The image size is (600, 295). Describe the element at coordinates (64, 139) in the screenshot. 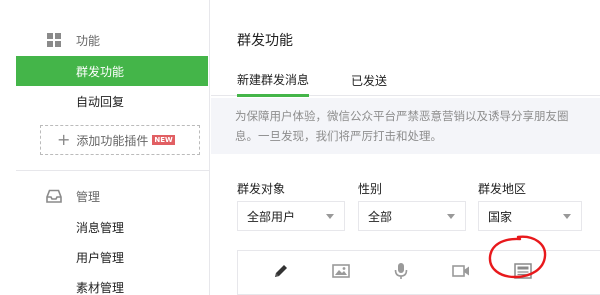

I see `plus-icon: +` at that location.